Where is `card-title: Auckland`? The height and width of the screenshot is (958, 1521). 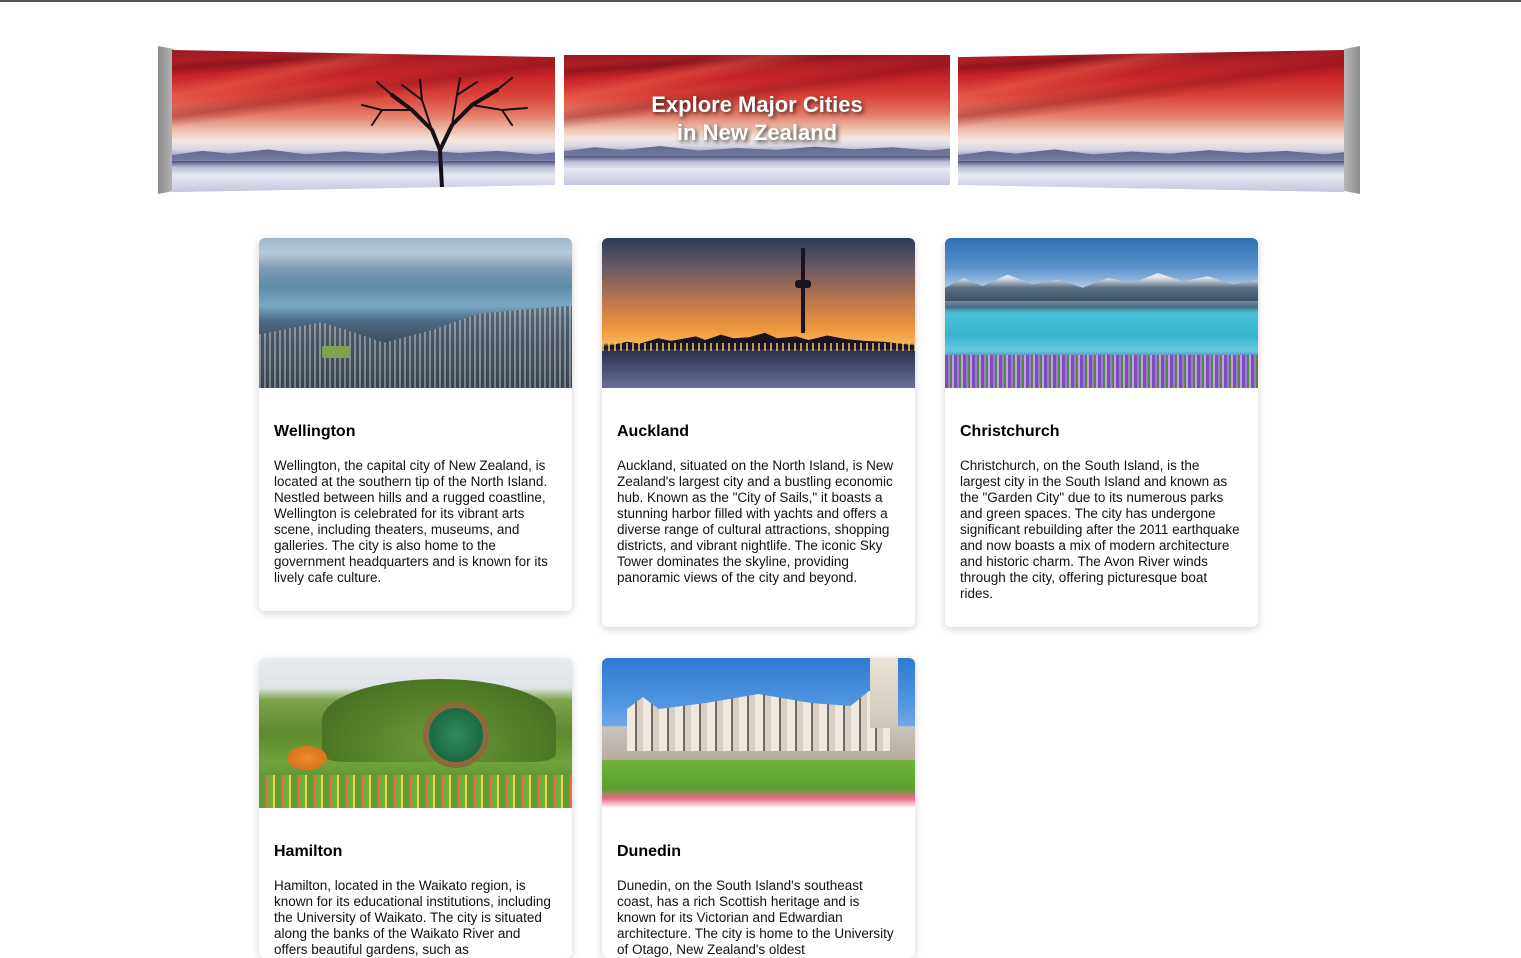
card-title: Auckland is located at coordinates (653, 431).